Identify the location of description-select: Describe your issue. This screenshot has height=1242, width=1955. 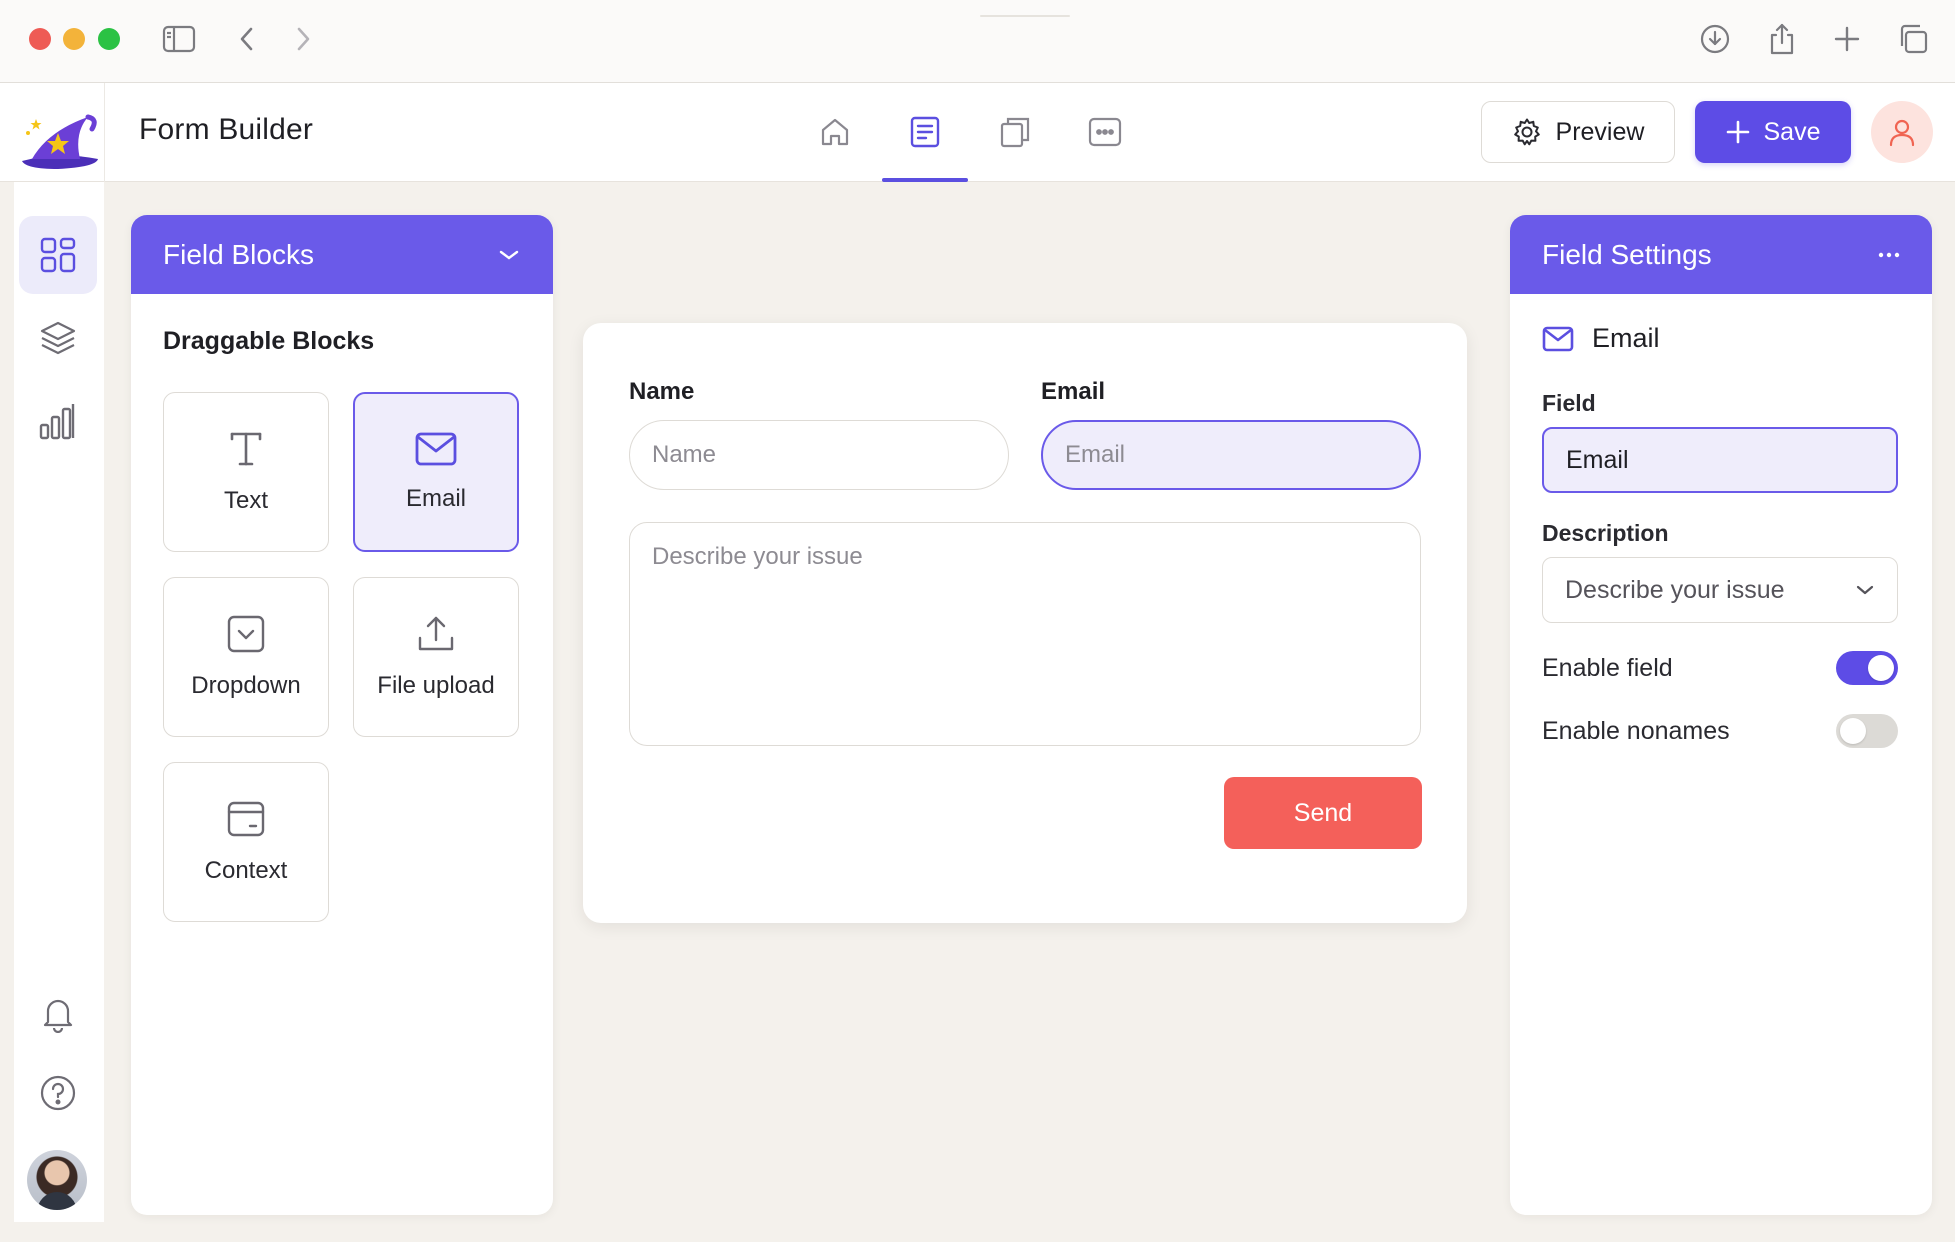
(1720, 590).